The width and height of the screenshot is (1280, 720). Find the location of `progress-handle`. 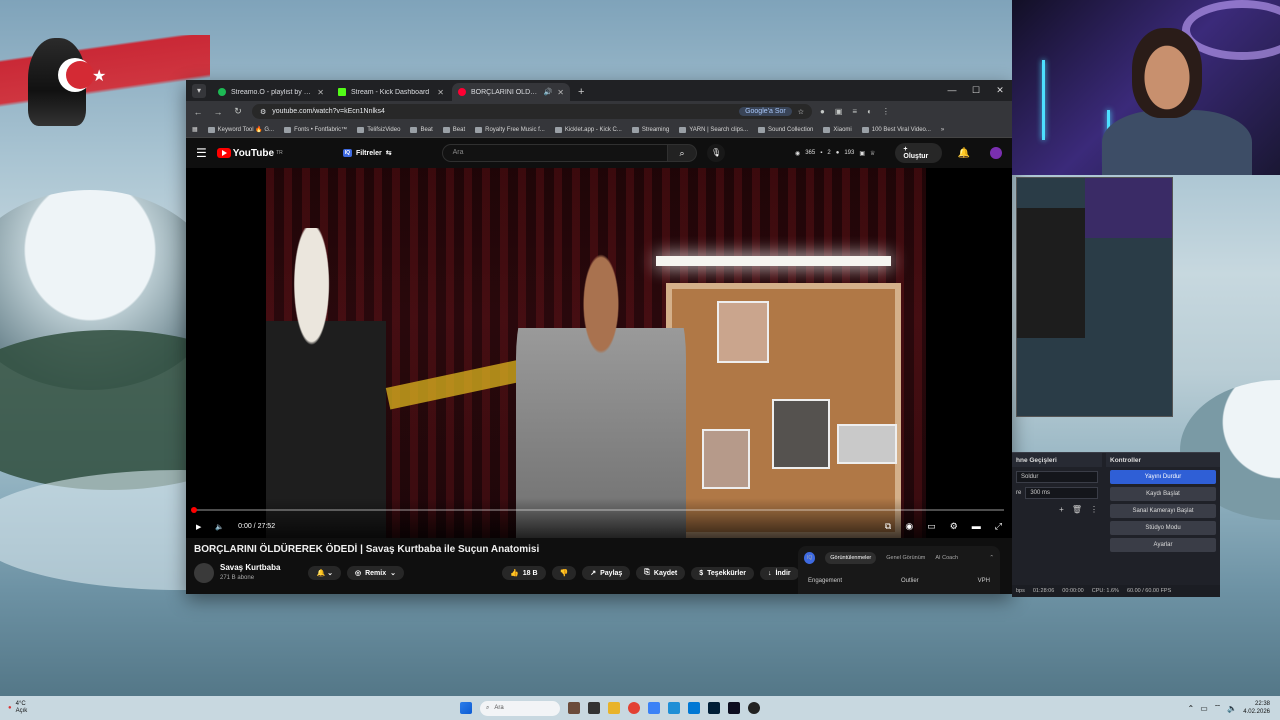

progress-handle is located at coordinates (194, 510).